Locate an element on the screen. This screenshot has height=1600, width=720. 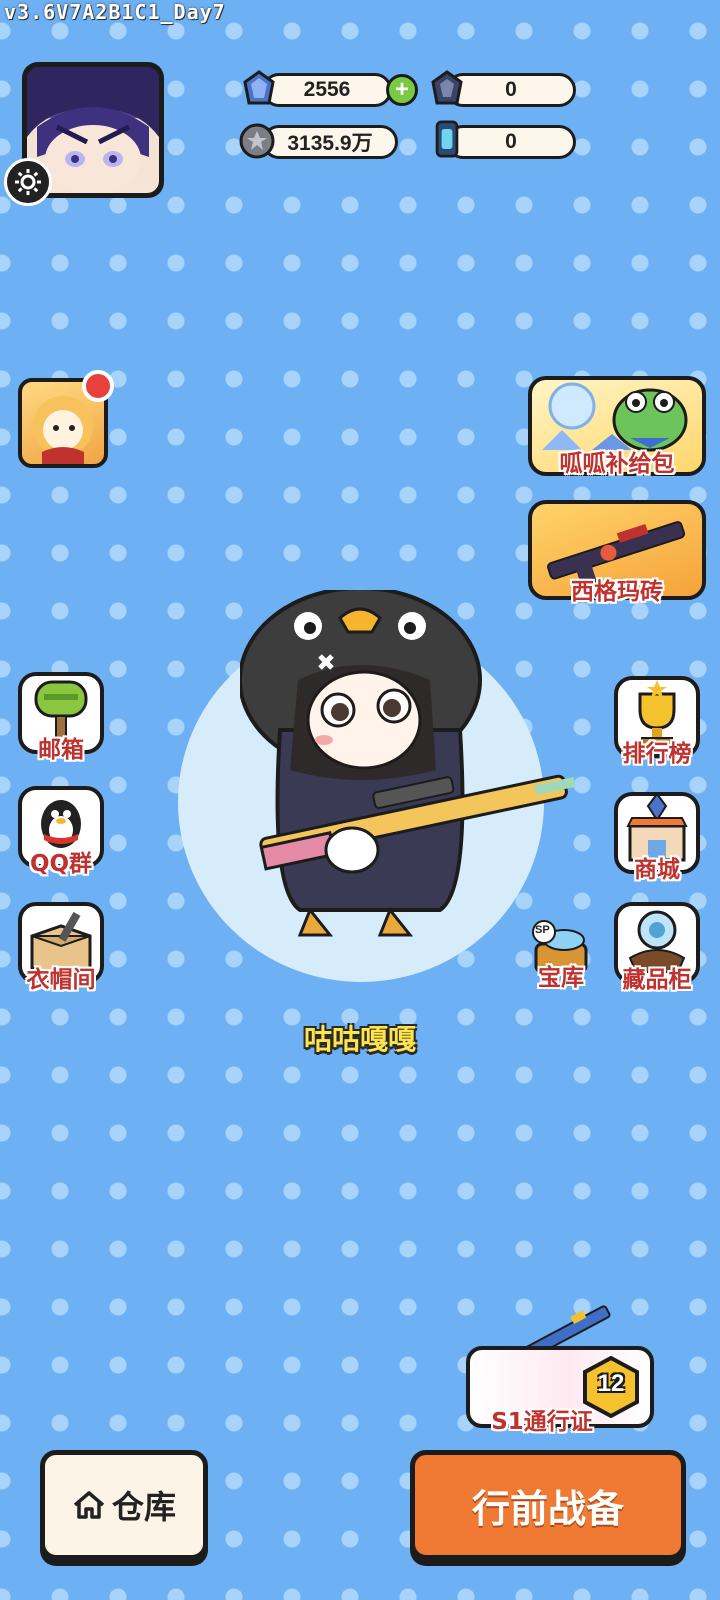
mailbox-button: 邮箱 is located at coordinates (61, 717).